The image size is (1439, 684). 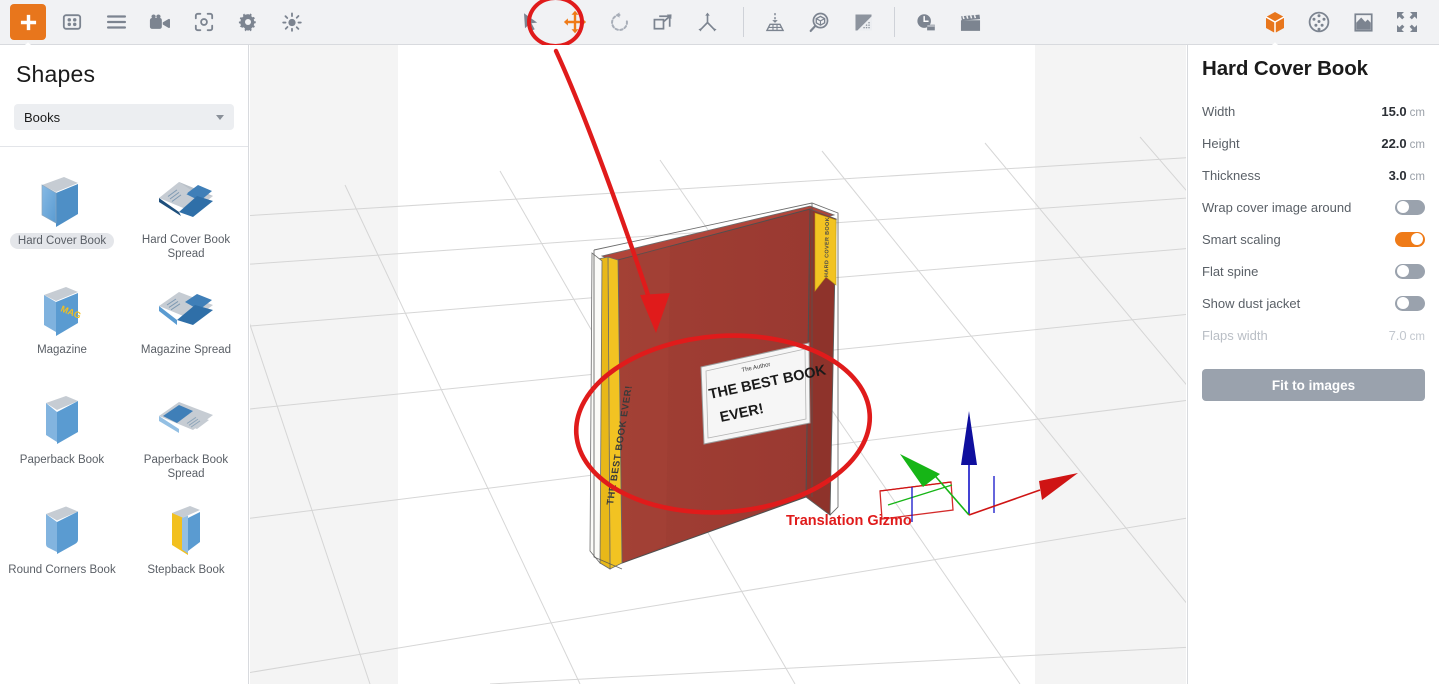 I want to click on toolbar-group-main, so click(x=157, y=22).